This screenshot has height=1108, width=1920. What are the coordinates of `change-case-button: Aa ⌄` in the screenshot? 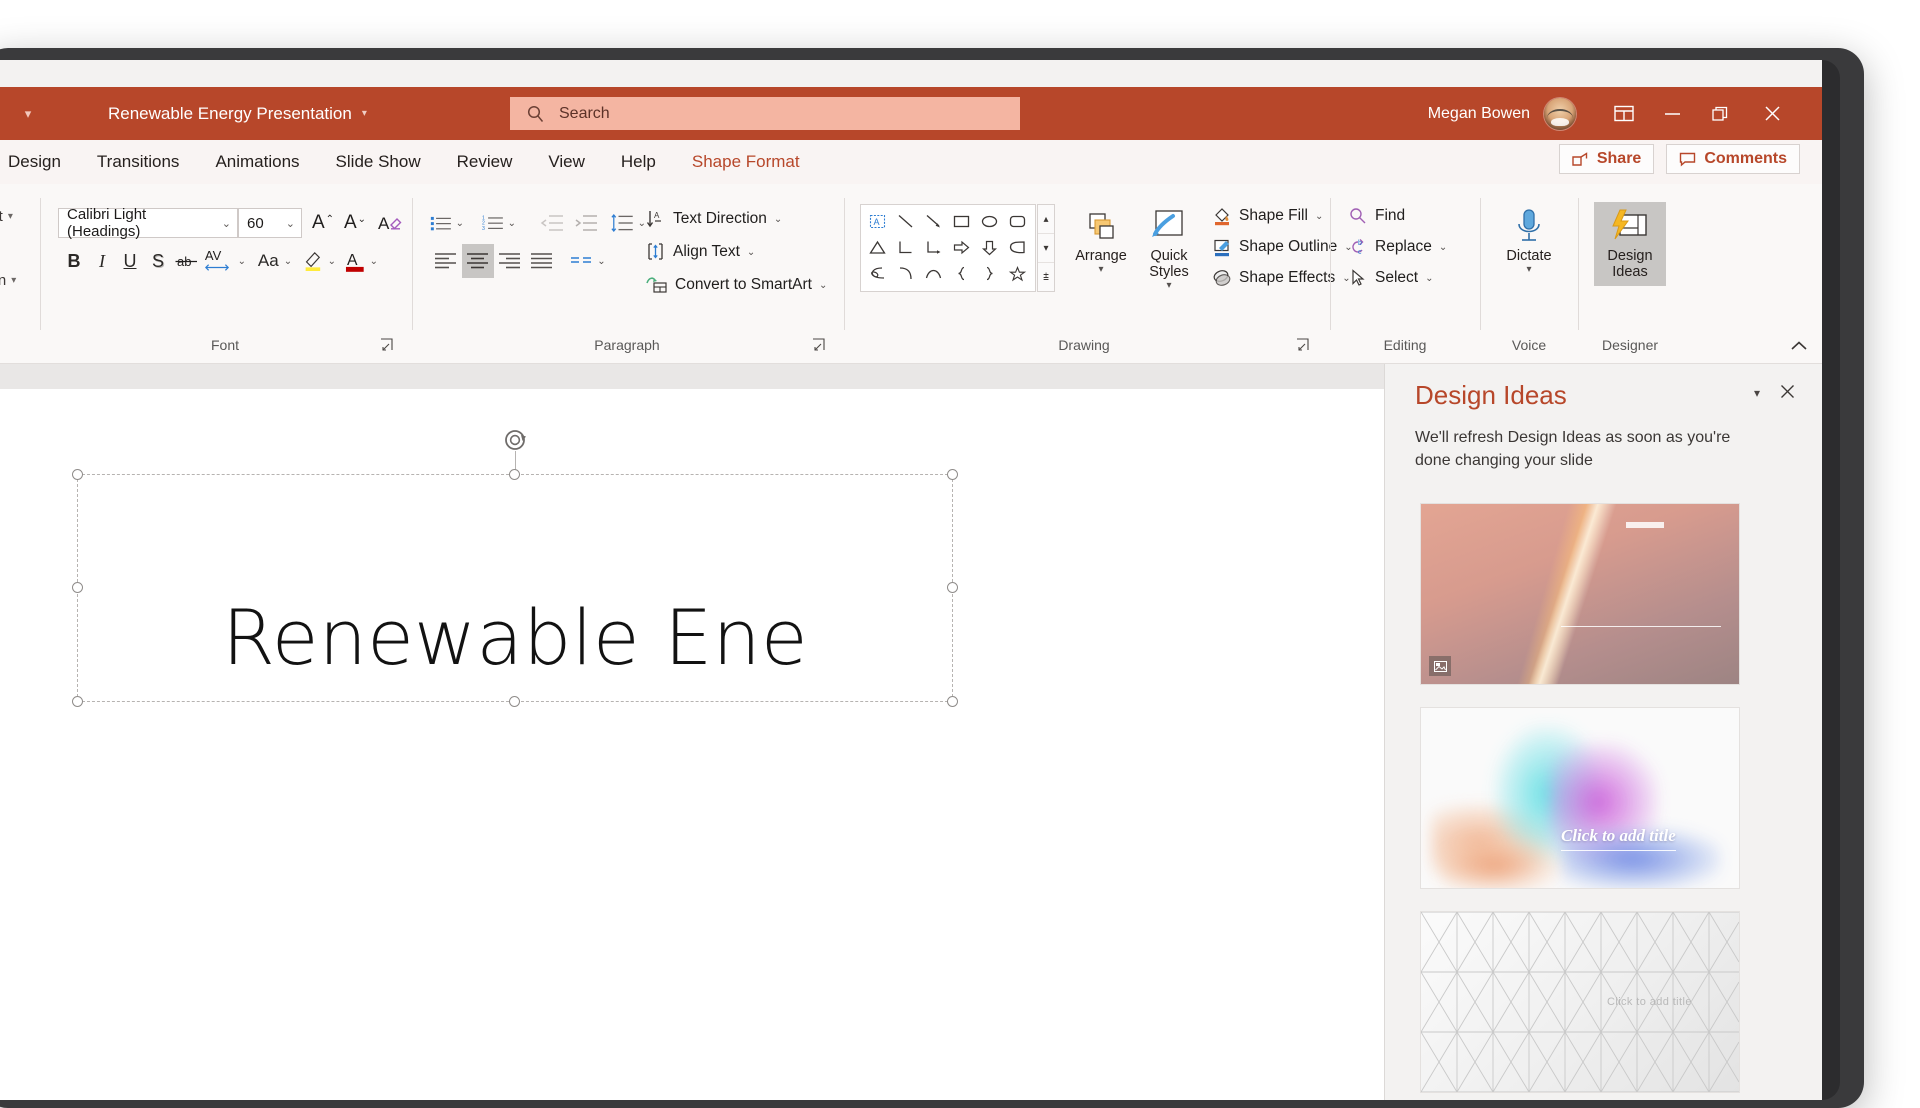 It's located at (275, 261).